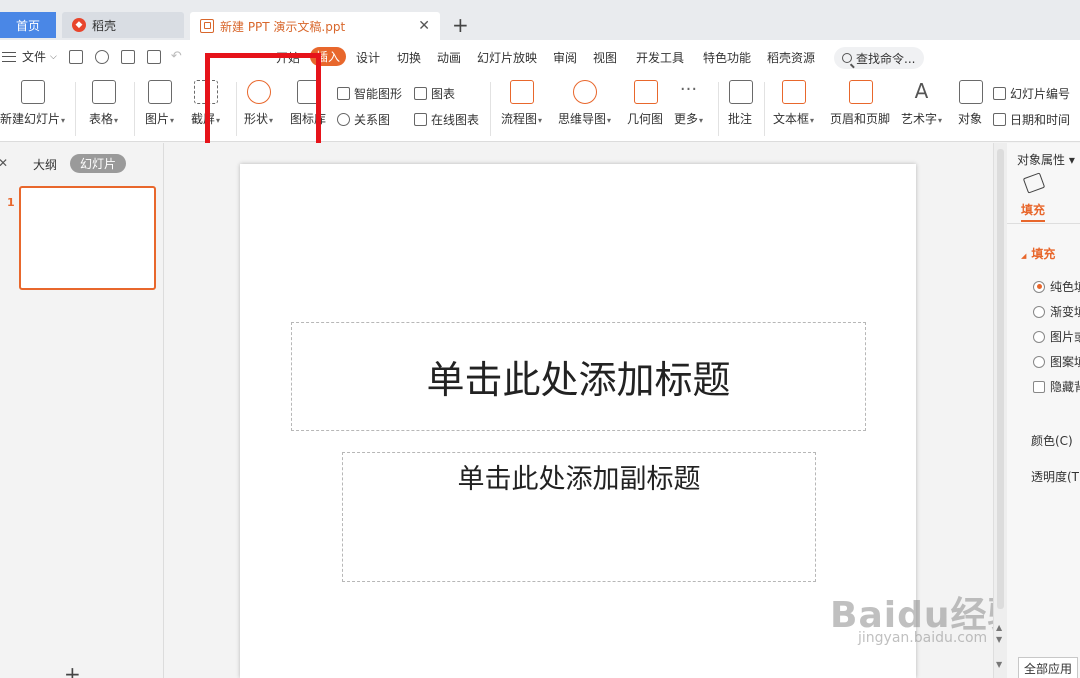 The width and height of the screenshot is (1080, 678). What do you see at coordinates (660, 57) in the screenshot?
I see `tab-developer: 开发工具` at bounding box center [660, 57].